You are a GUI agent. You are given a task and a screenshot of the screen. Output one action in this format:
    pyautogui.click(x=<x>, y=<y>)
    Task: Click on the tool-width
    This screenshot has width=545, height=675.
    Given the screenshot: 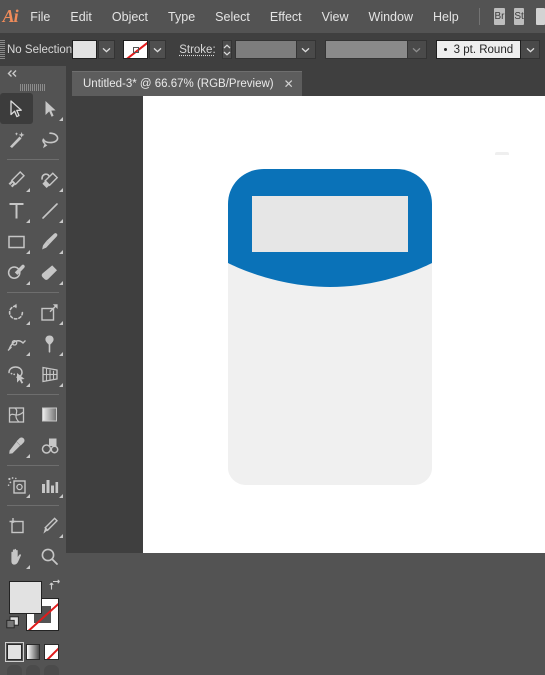 What is the action you would take?
    pyautogui.click(x=16, y=343)
    